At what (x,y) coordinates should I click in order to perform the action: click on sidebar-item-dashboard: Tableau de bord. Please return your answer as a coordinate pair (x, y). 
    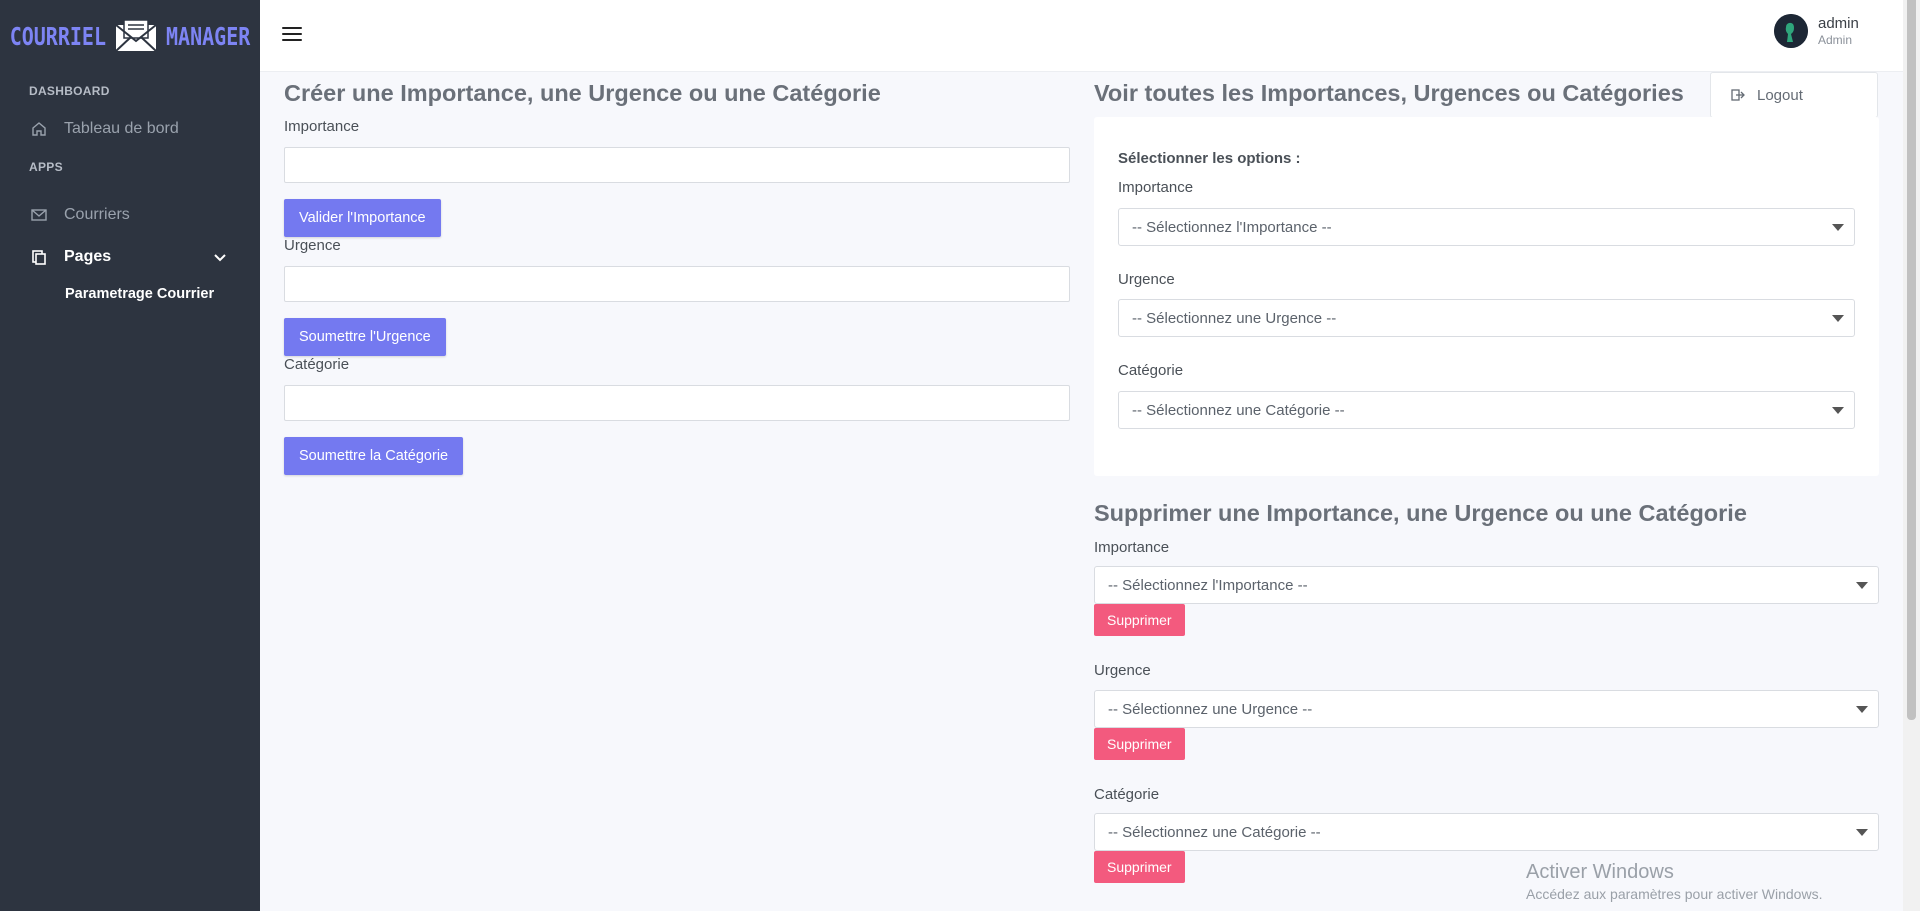
    Looking at the image, I should click on (130, 129).